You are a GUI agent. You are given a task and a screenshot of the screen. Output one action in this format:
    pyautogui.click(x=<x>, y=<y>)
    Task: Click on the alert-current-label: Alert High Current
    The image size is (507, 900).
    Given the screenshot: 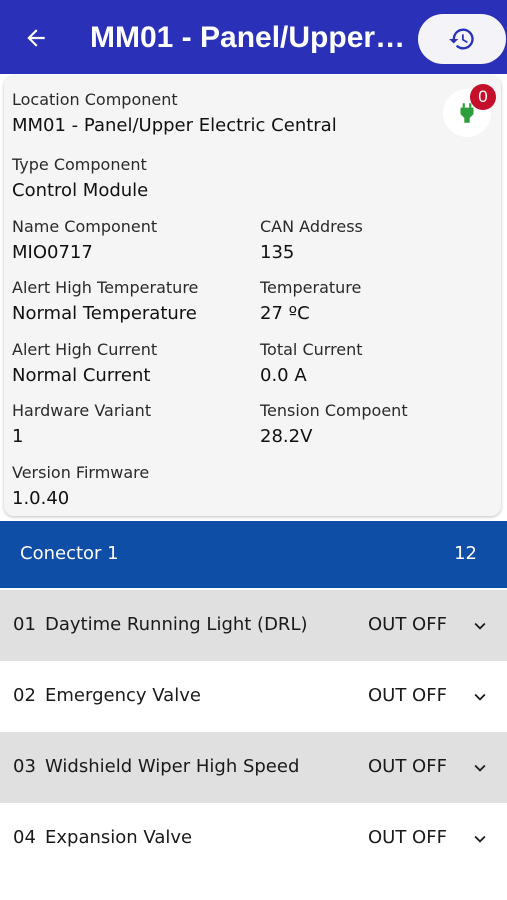 What is the action you would take?
    pyautogui.click(x=85, y=349)
    